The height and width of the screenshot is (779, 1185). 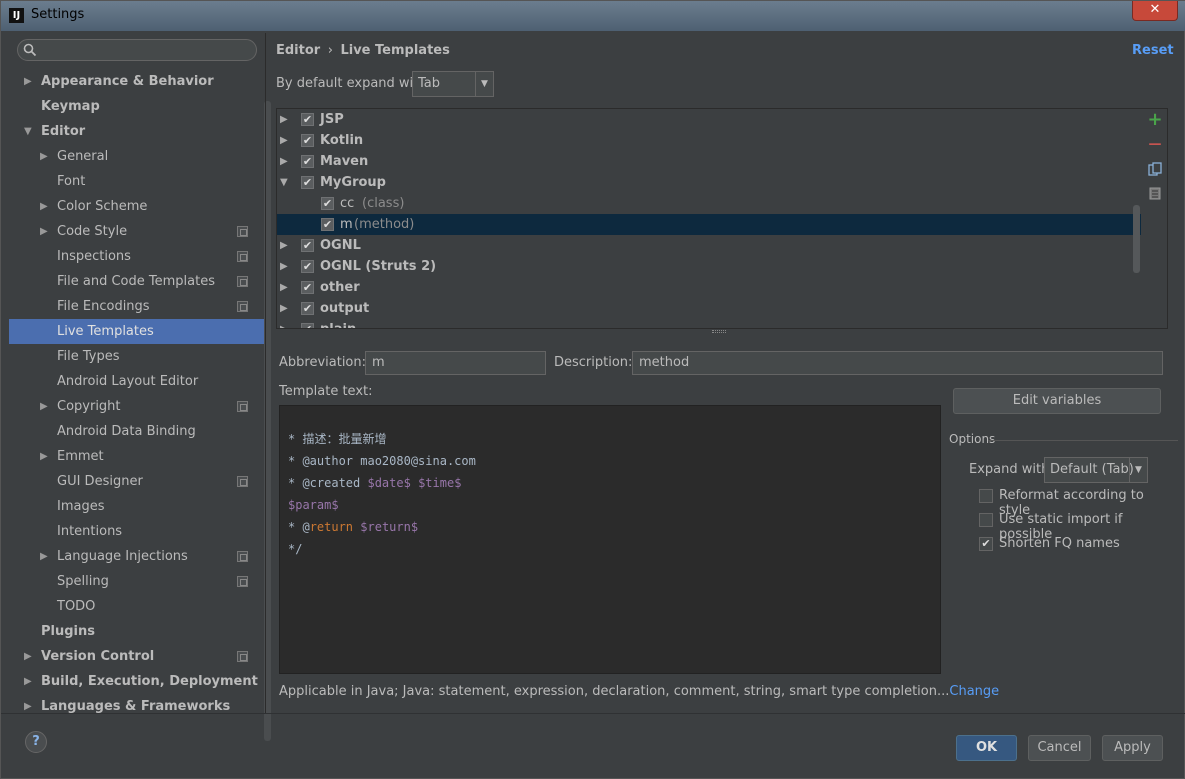 I want to click on sidebar-item-language-injections: ▶ Language Injections, so click(x=136, y=556).